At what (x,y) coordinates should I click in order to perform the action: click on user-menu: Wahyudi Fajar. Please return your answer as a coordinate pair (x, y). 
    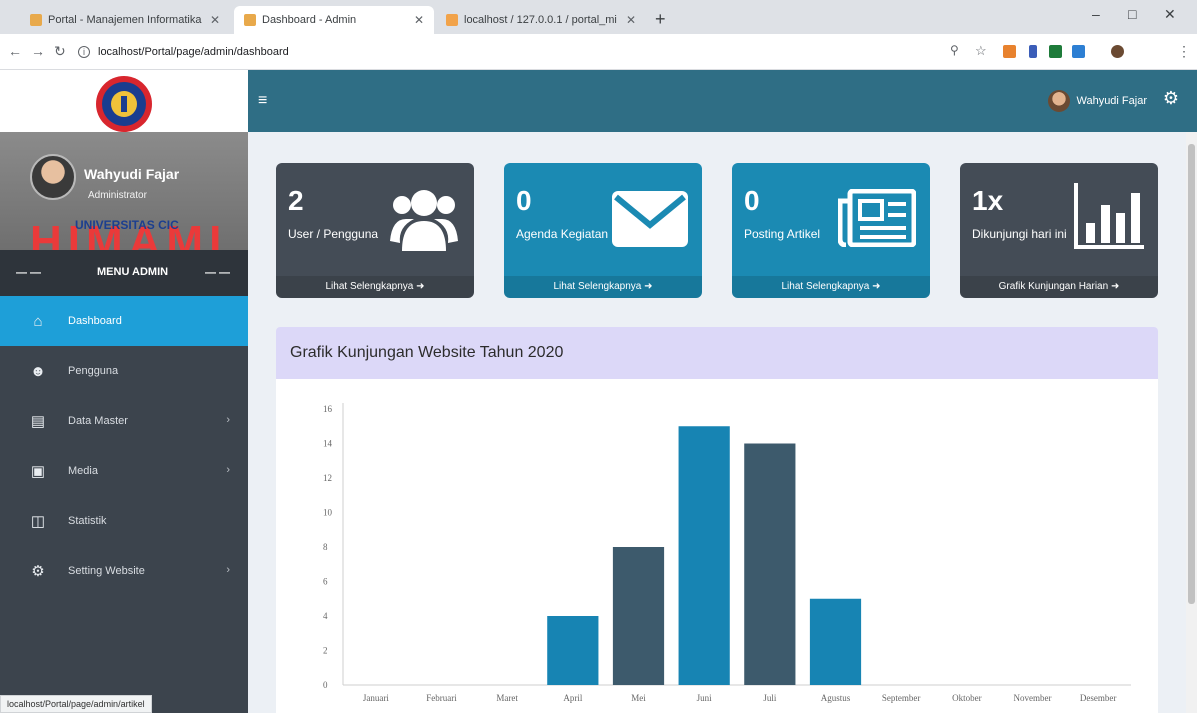
    Looking at the image, I should click on (1097, 101).